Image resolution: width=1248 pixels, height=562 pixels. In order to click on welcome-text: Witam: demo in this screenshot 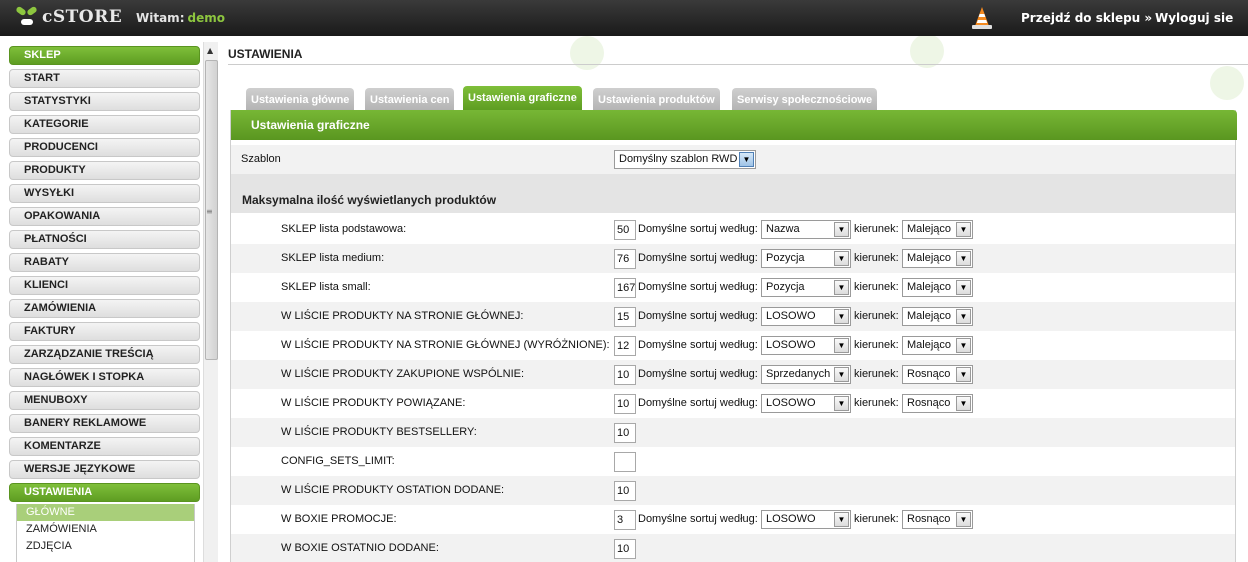, I will do `click(180, 18)`.